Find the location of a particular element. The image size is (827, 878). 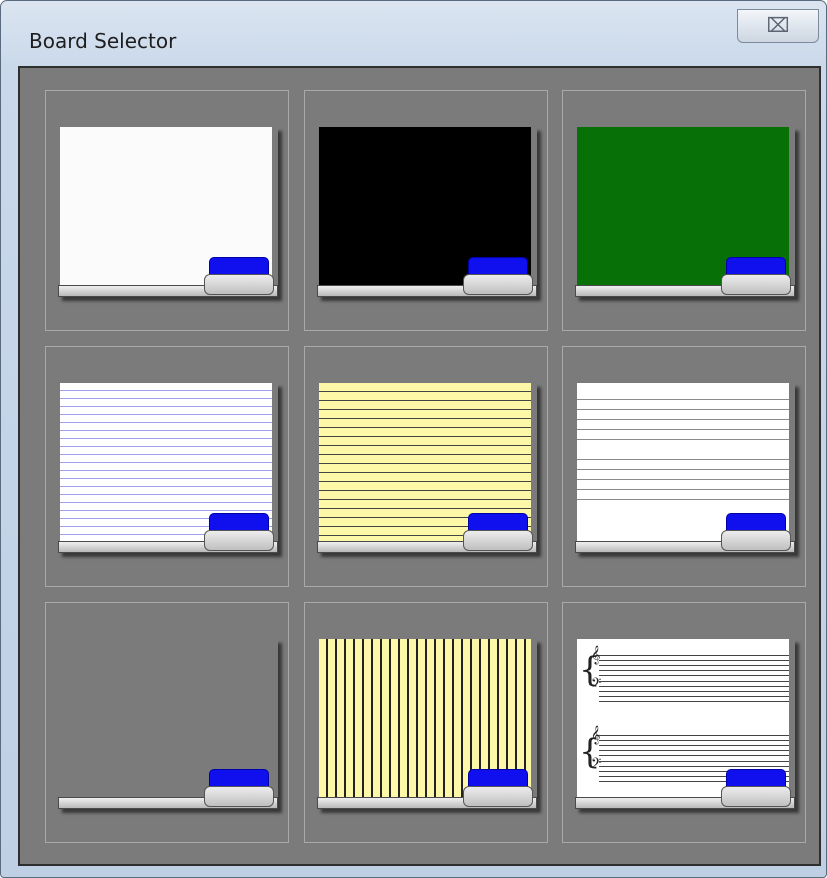

close-icon: ⌧ is located at coordinates (778, 25).